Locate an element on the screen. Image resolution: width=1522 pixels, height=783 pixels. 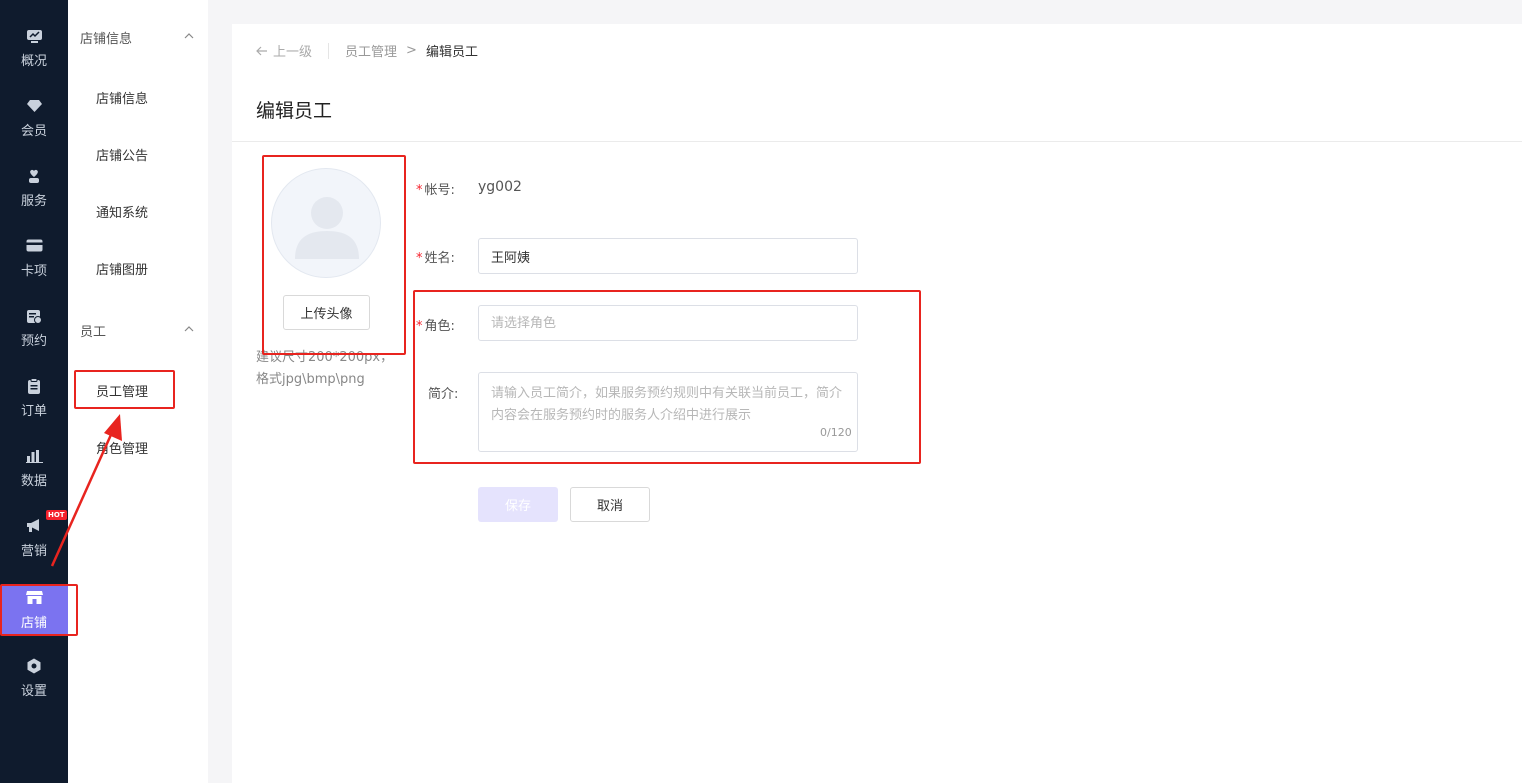
intro-textarea is located at coordinates (668, 412).